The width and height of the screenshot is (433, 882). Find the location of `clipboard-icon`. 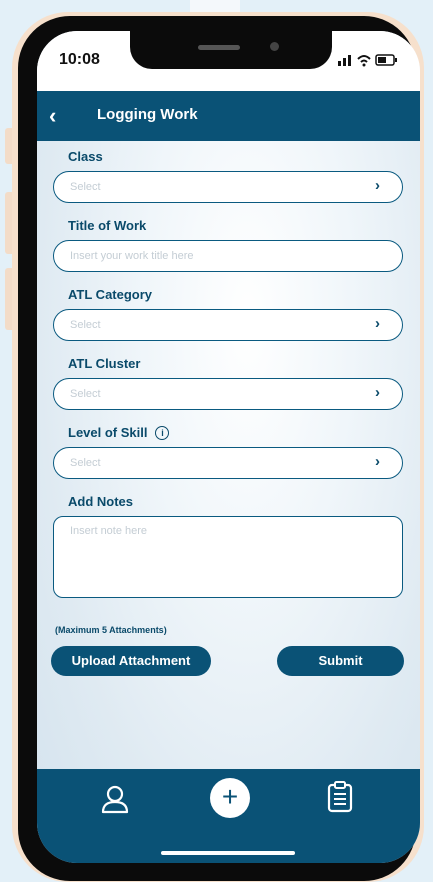

clipboard-icon is located at coordinates (340, 799).